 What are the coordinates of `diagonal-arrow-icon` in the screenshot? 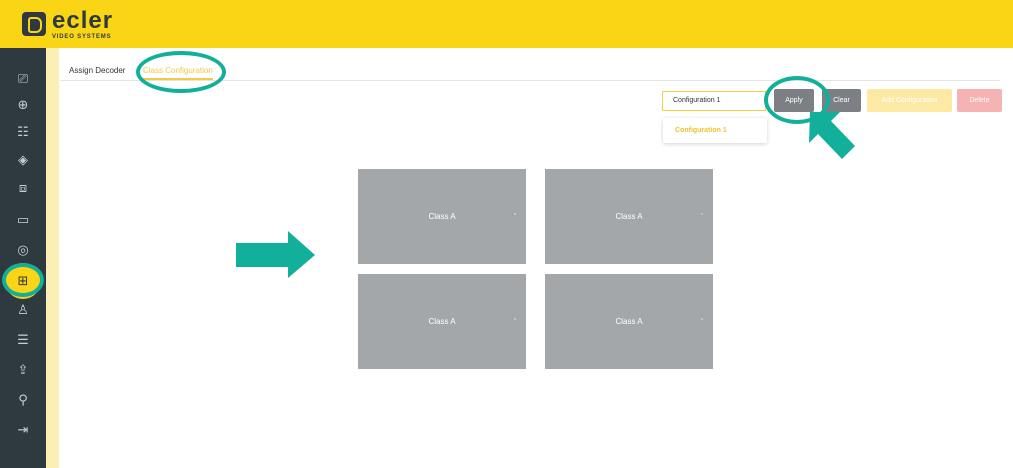 It's located at (832, 135).